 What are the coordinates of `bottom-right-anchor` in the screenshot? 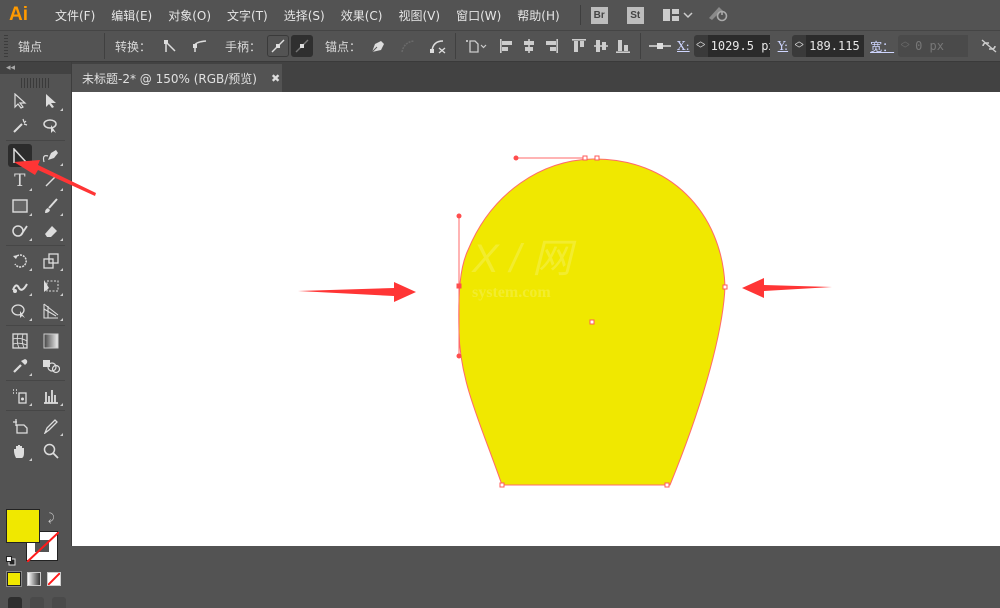 It's located at (667, 485).